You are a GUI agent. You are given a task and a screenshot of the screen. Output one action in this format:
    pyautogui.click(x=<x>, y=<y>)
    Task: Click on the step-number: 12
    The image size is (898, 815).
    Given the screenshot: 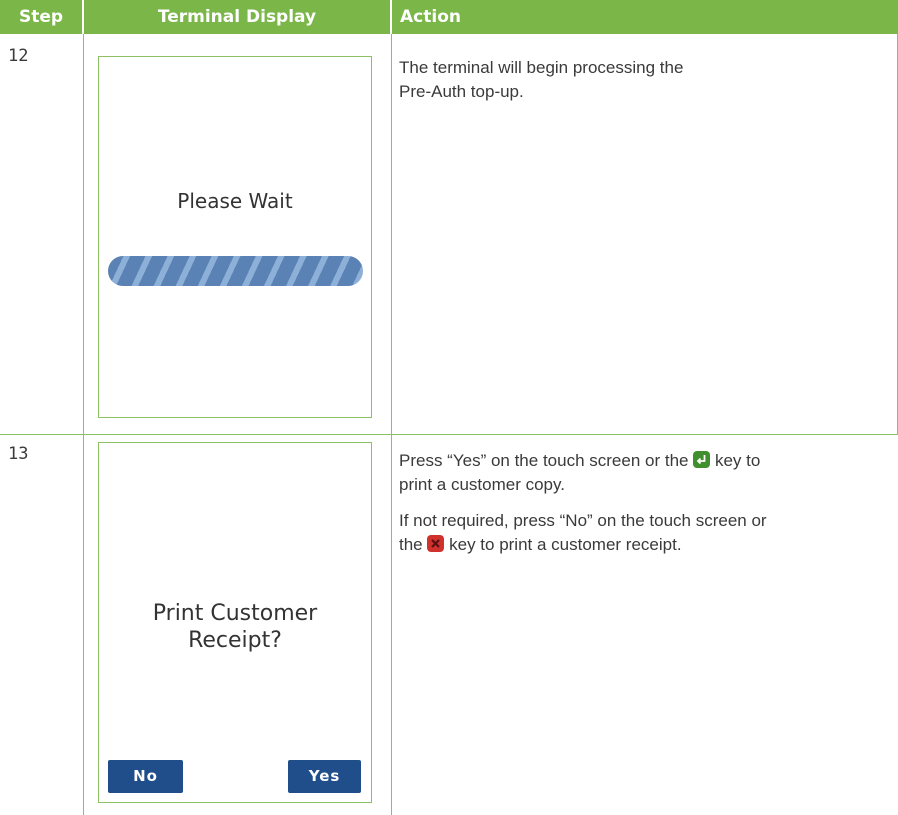 What is the action you would take?
    pyautogui.click(x=18, y=56)
    